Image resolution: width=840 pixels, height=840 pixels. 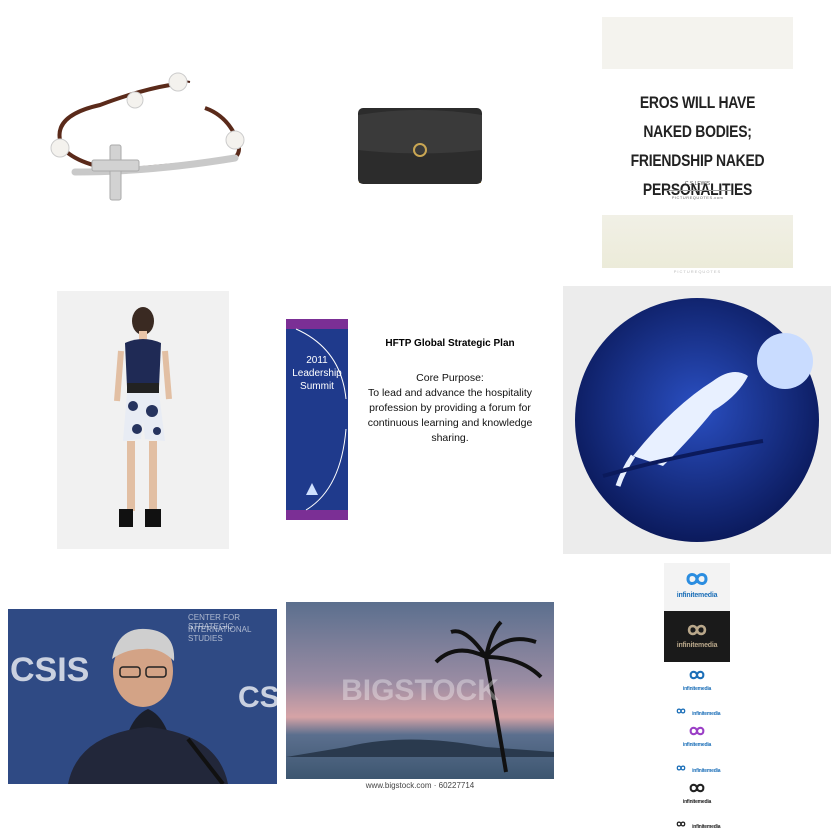 I want to click on cat-moon-sticker-image, so click(x=697, y=420).